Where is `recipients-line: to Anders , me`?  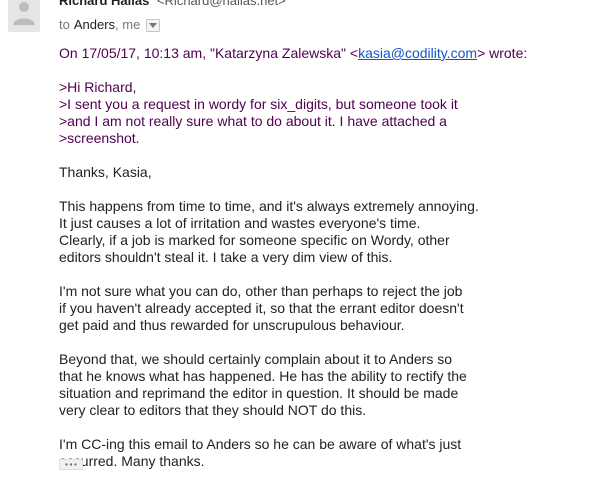 recipients-line: to Anders , me is located at coordinates (110, 25).